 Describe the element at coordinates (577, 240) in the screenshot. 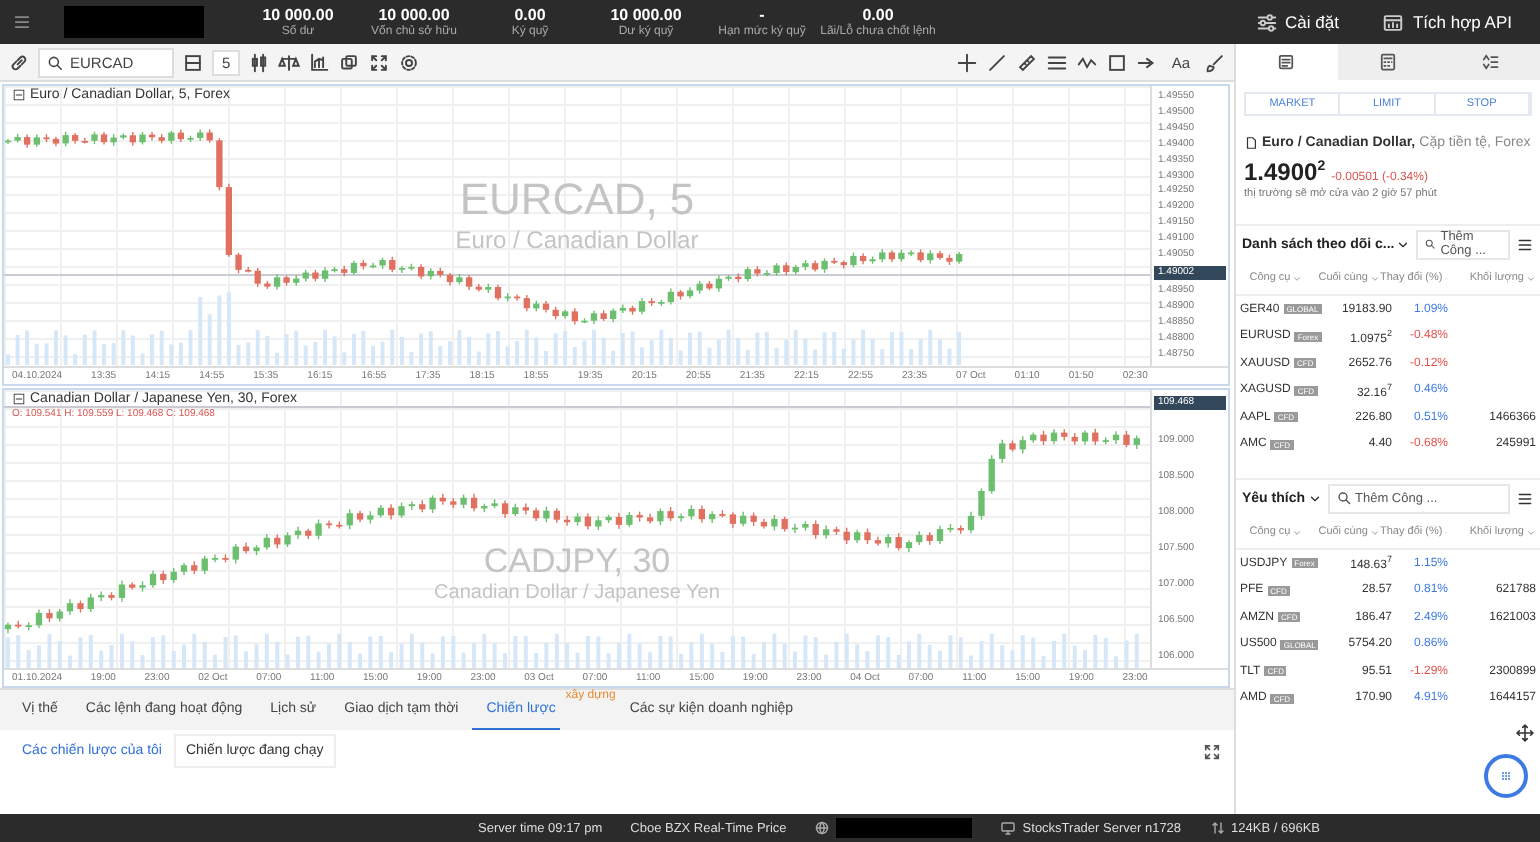

I see `chart-watermark-subtitle: Euro / Canadian Dollar` at that location.